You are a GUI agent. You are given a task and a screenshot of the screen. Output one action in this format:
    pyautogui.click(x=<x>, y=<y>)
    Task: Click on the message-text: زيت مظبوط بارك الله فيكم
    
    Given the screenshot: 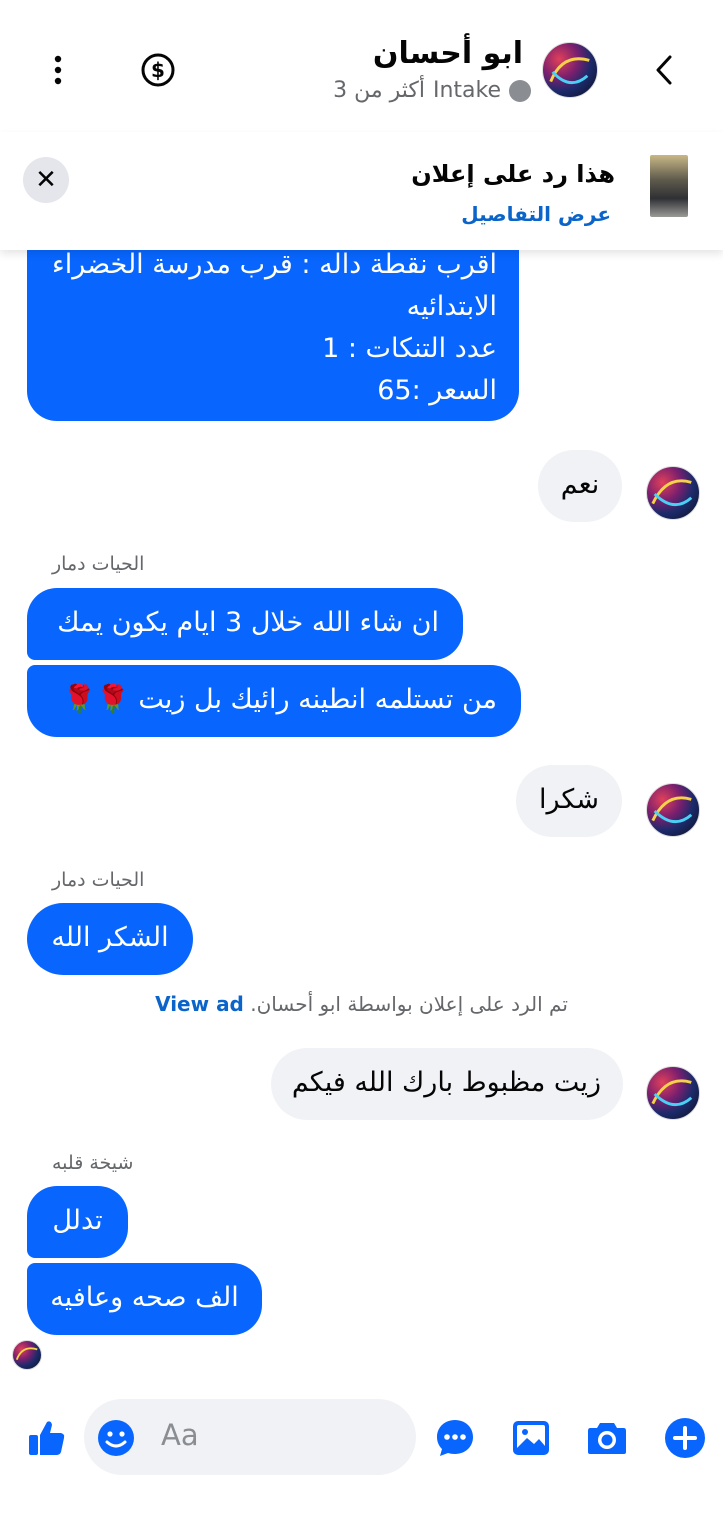 What is the action you would take?
    pyautogui.click(x=446, y=1082)
    